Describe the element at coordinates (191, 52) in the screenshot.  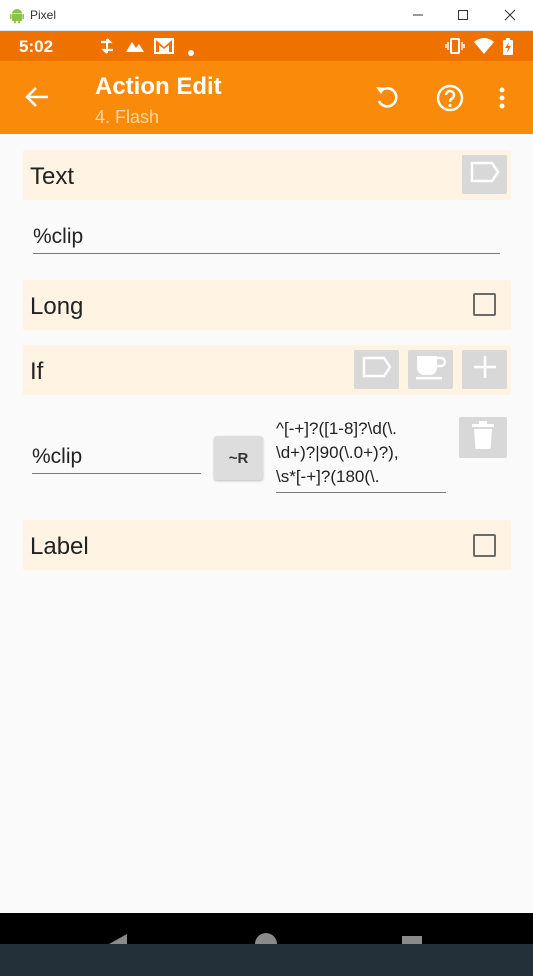
I see `notification-dot-icon` at that location.